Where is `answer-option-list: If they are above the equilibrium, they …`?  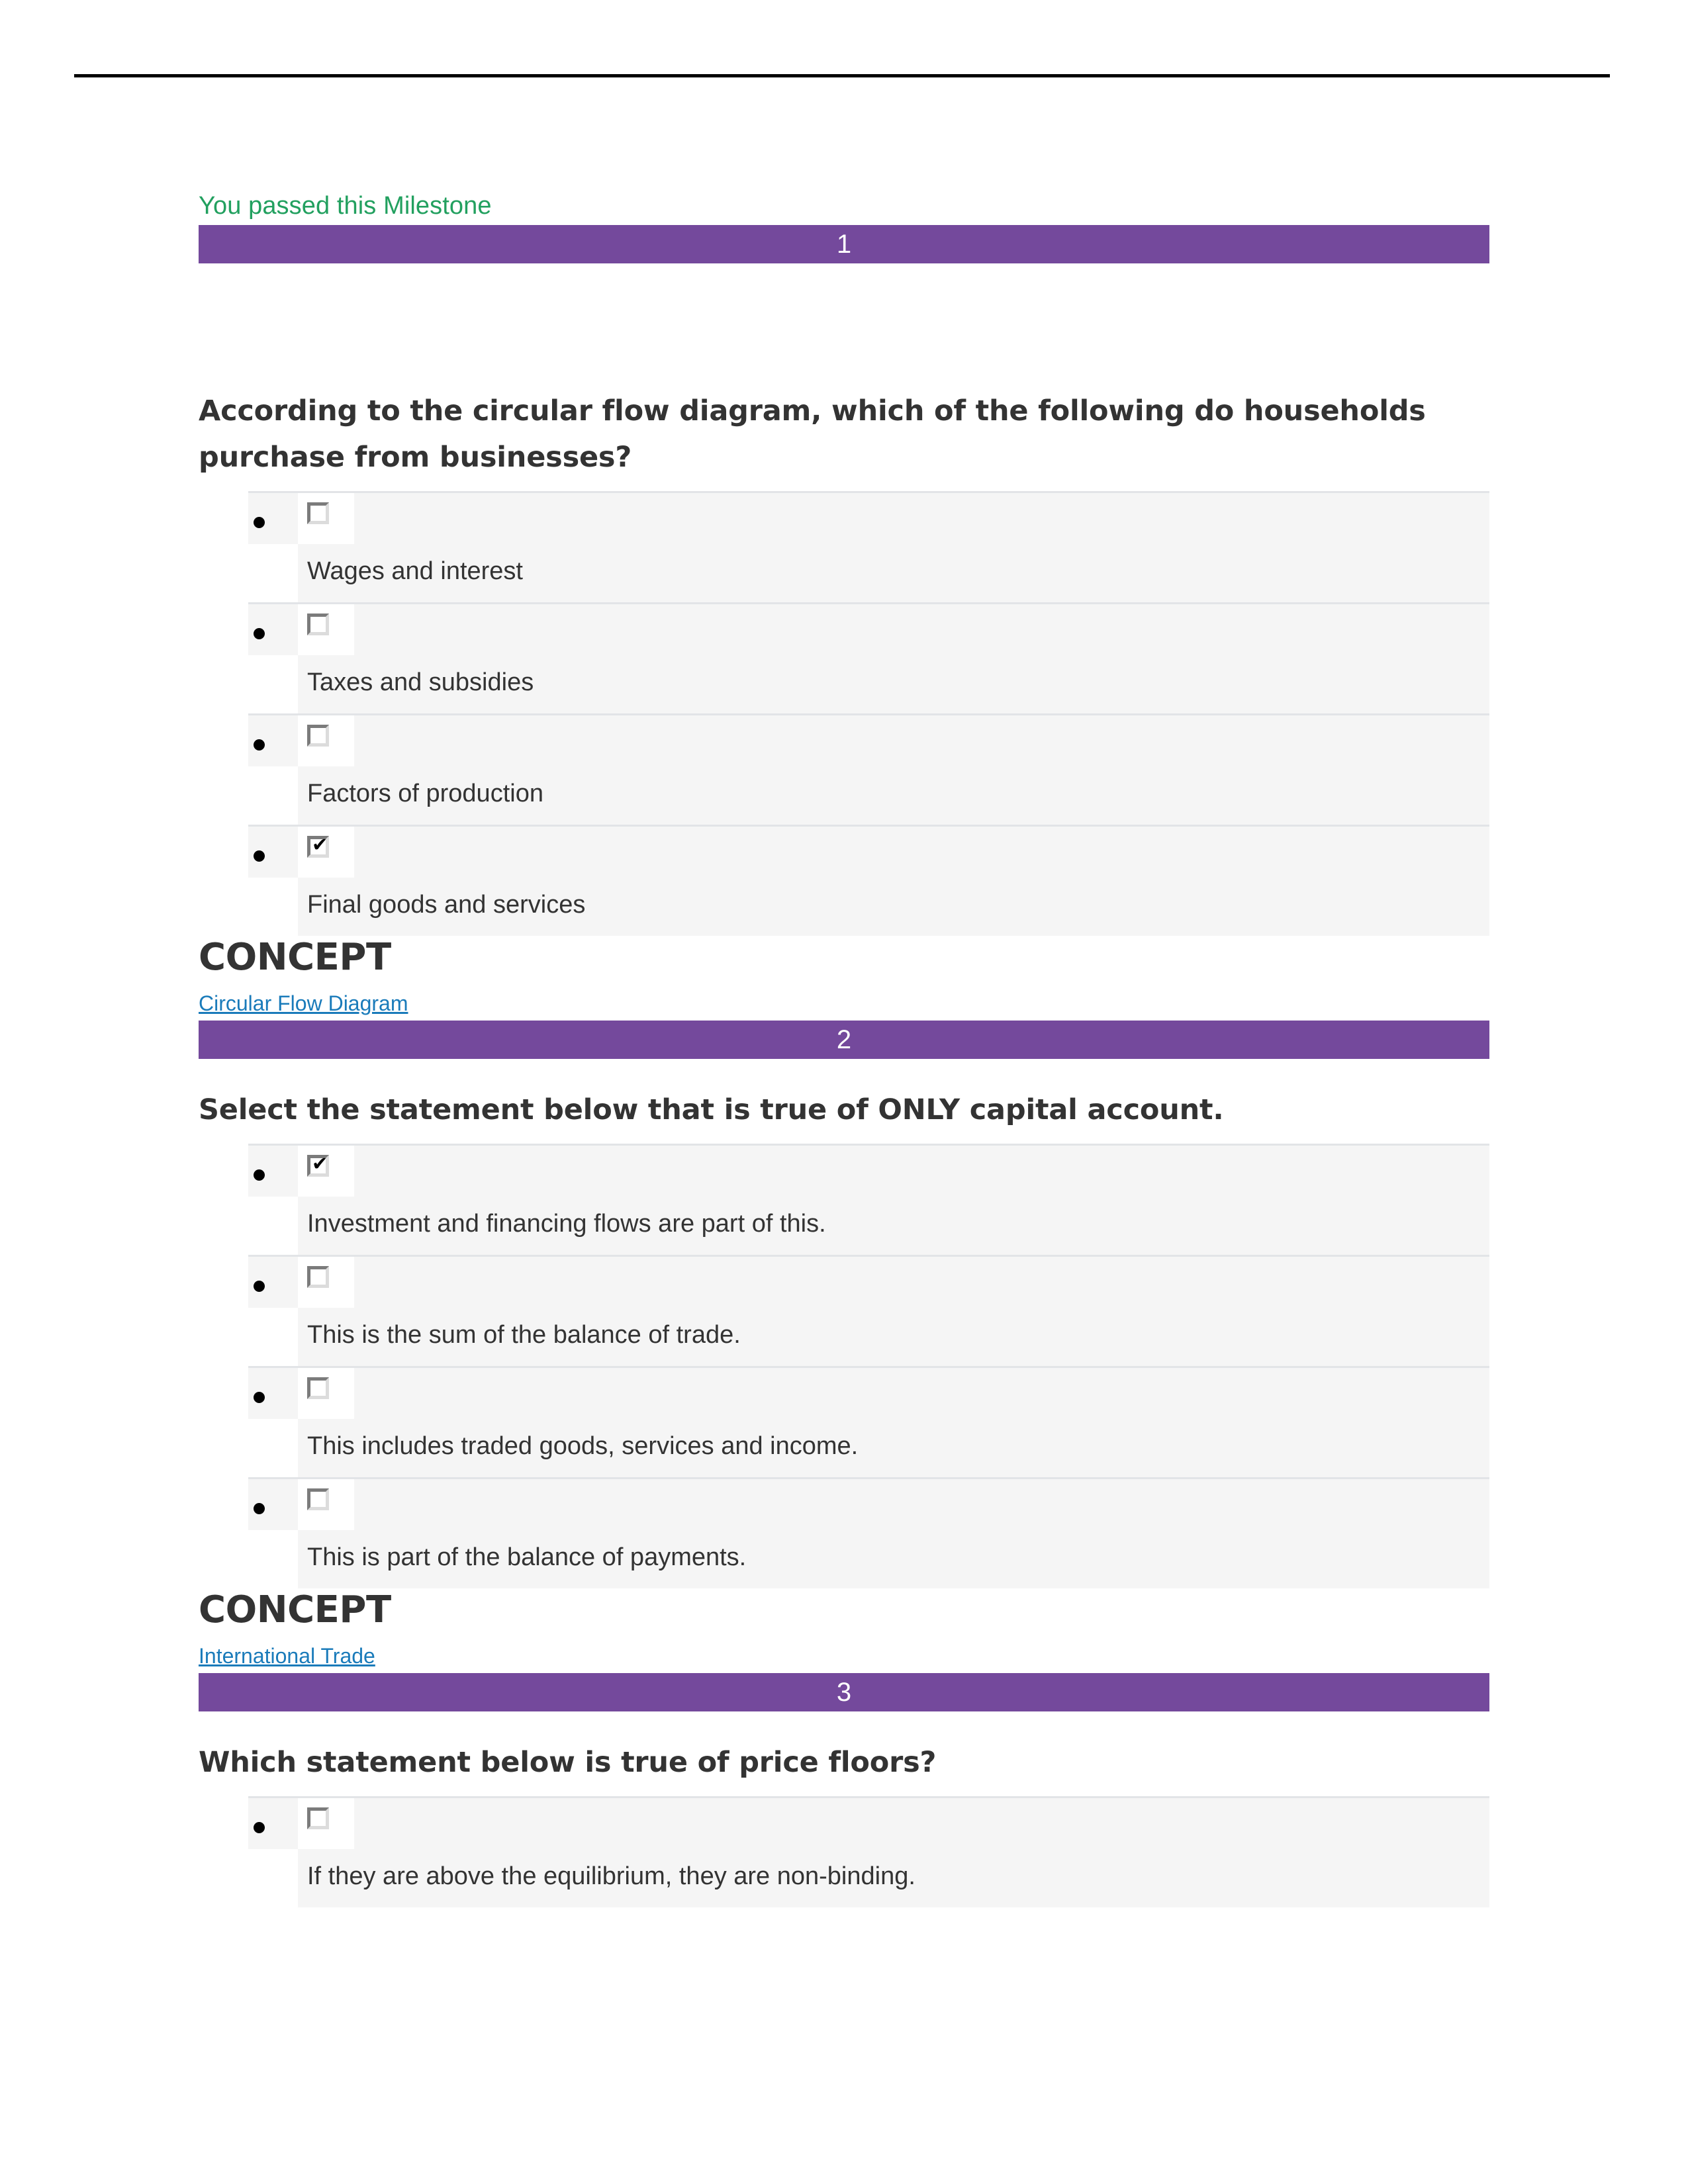
answer-option-list: If they are above the equilibrium, they … is located at coordinates (844, 1851).